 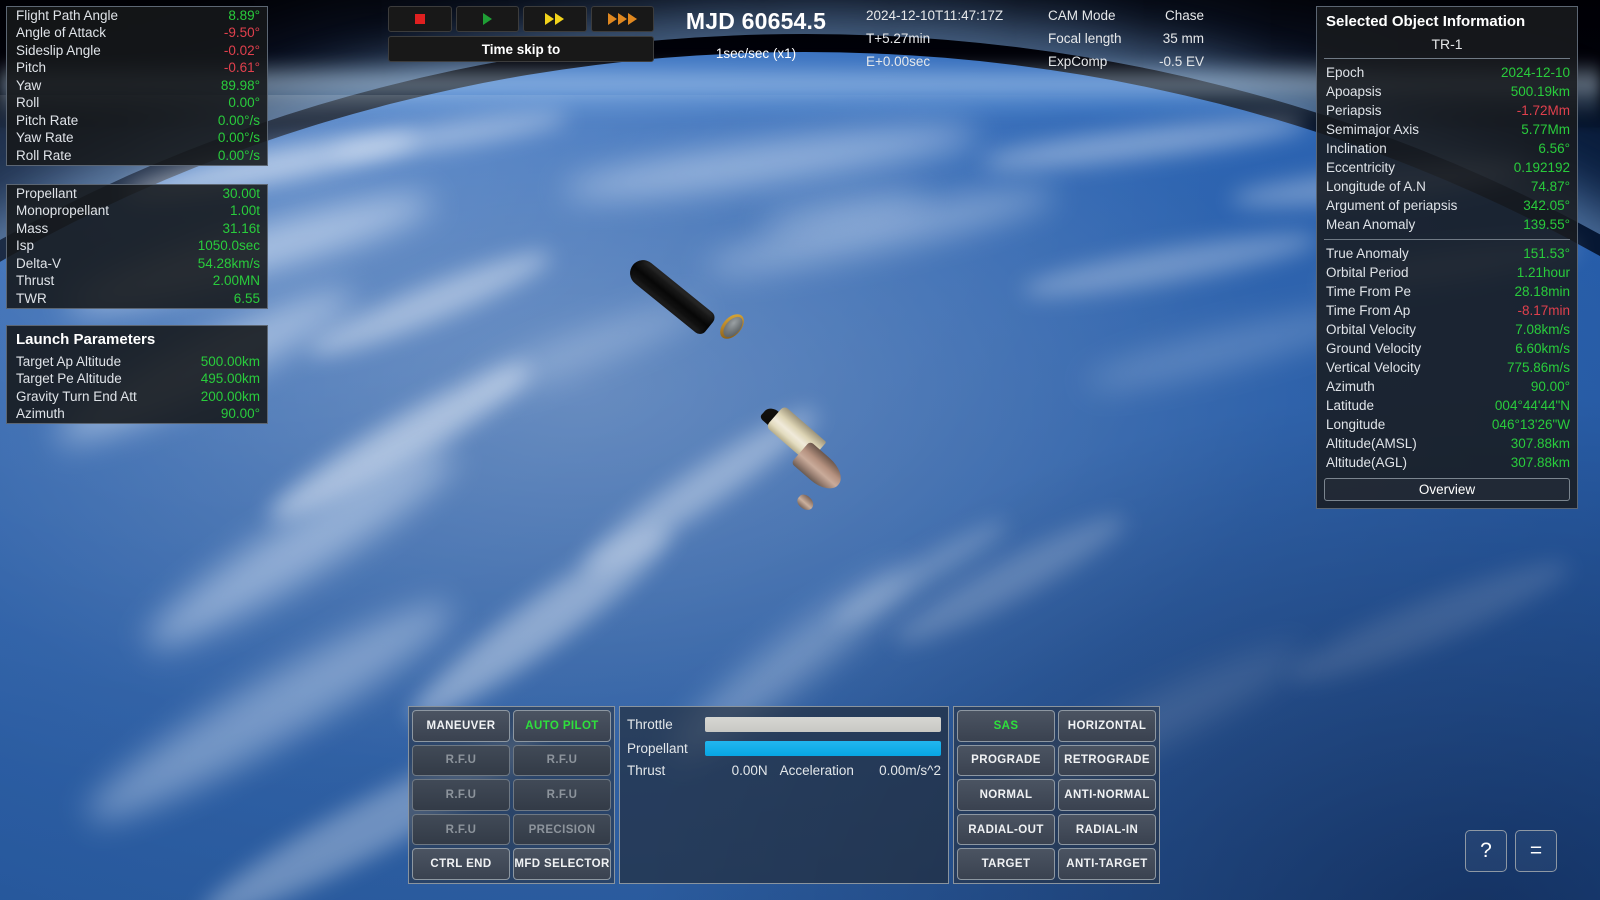 What do you see at coordinates (1447, 424) in the screenshot?
I see `table-row: Longitude 046°13'26"W` at bounding box center [1447, 424].